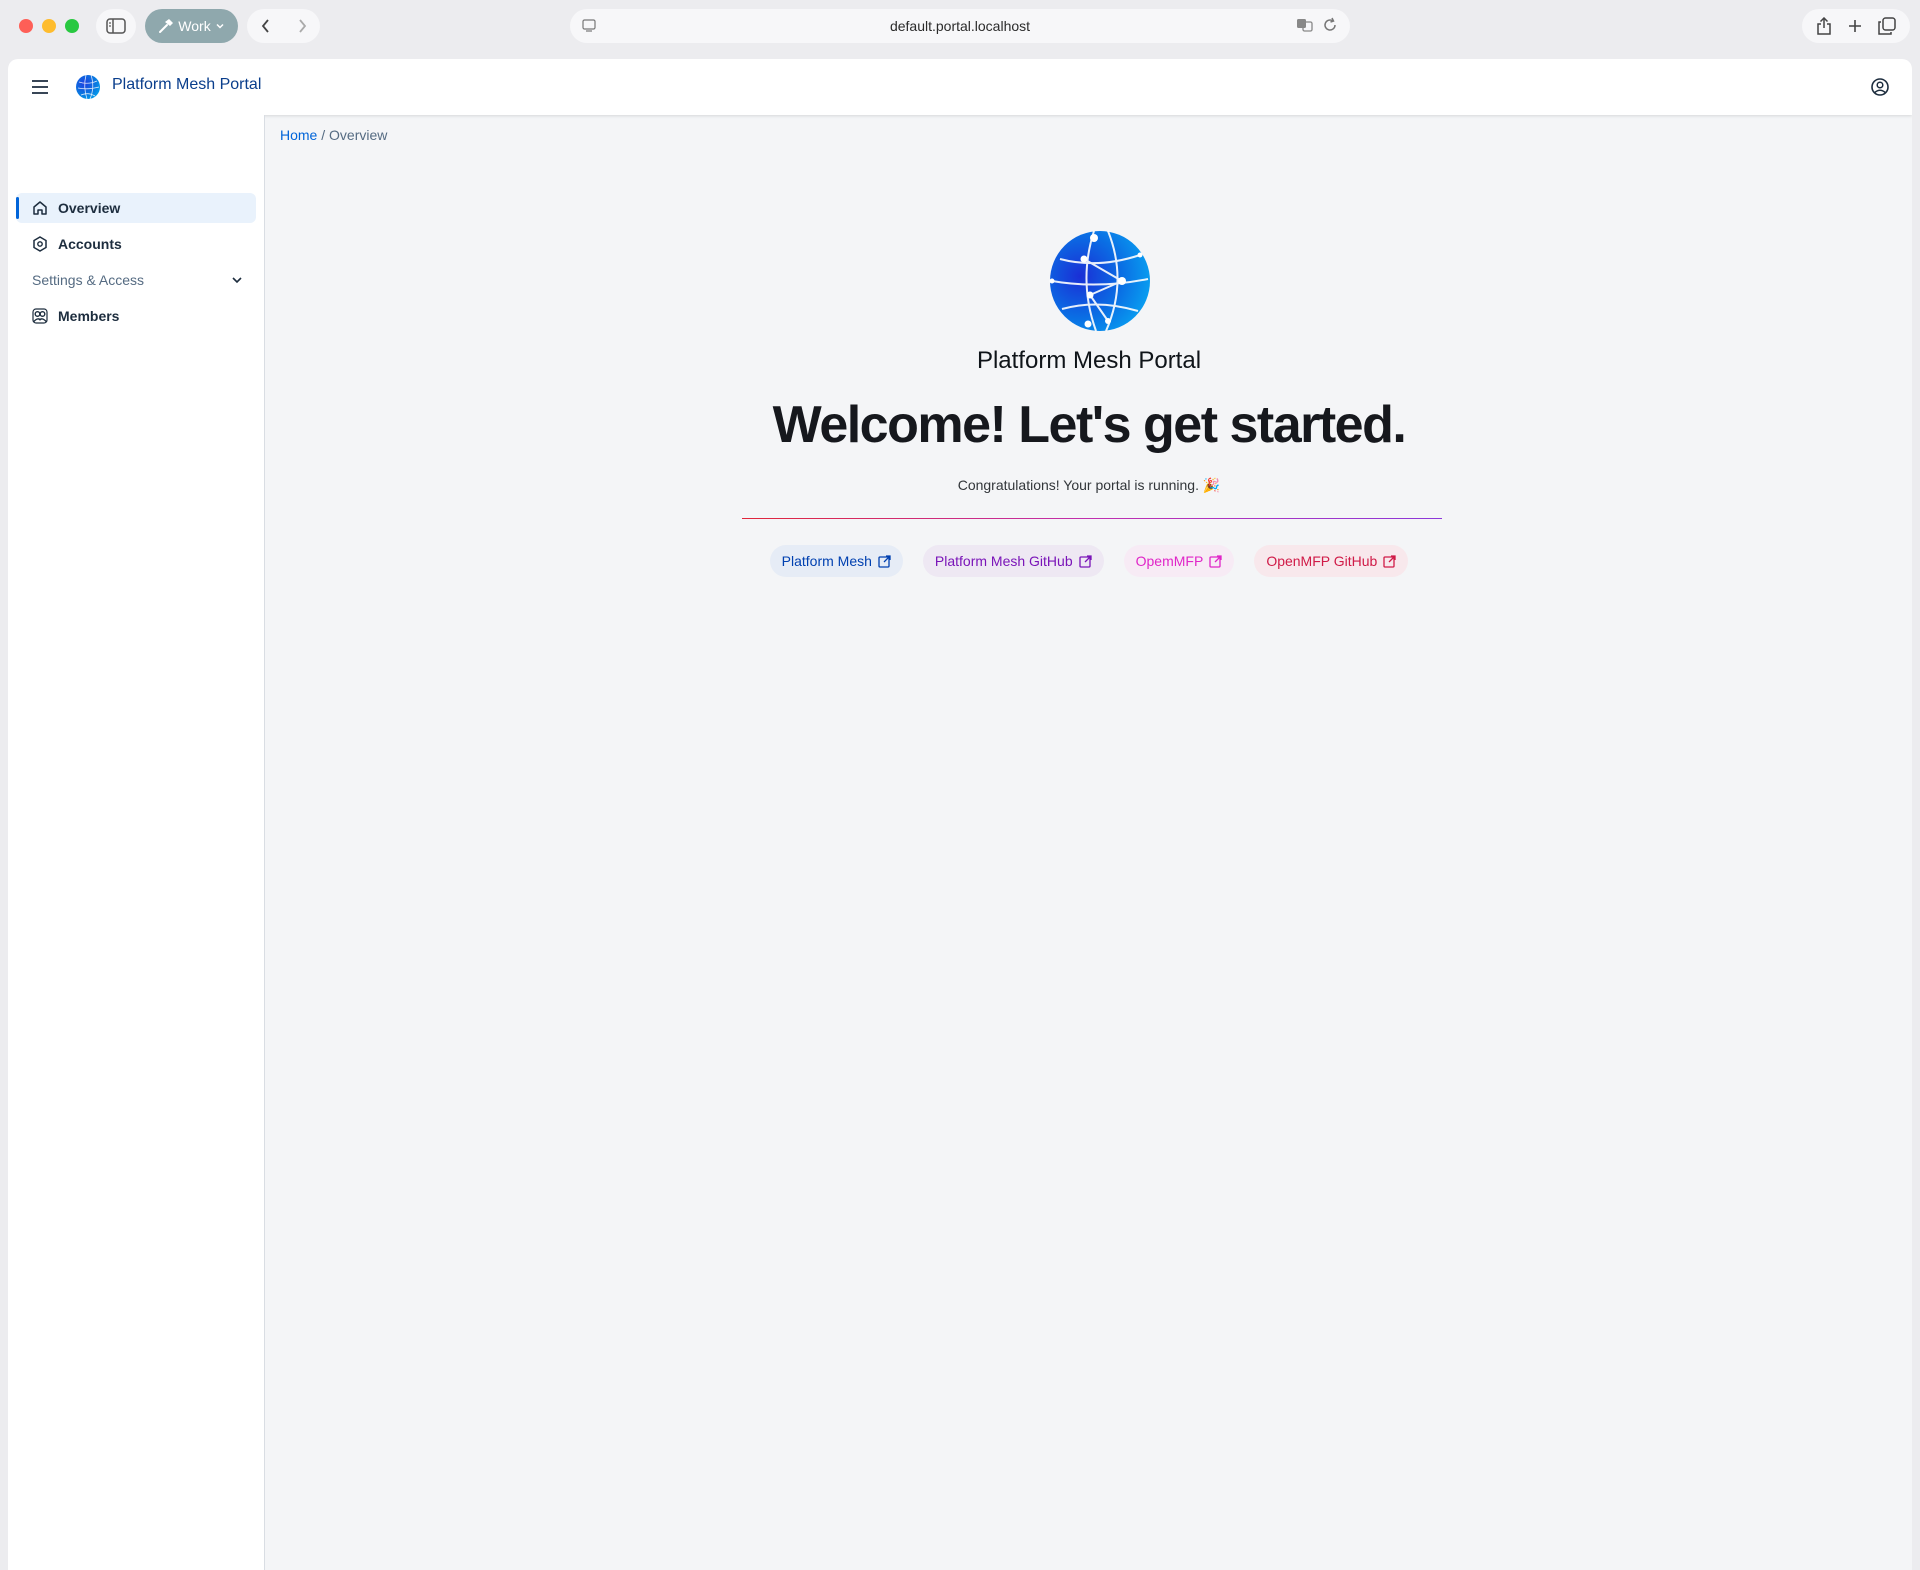 The height and width of the screenshot is (1570, 1920). I want to click on chevron-left-icon, so click(265, 26).